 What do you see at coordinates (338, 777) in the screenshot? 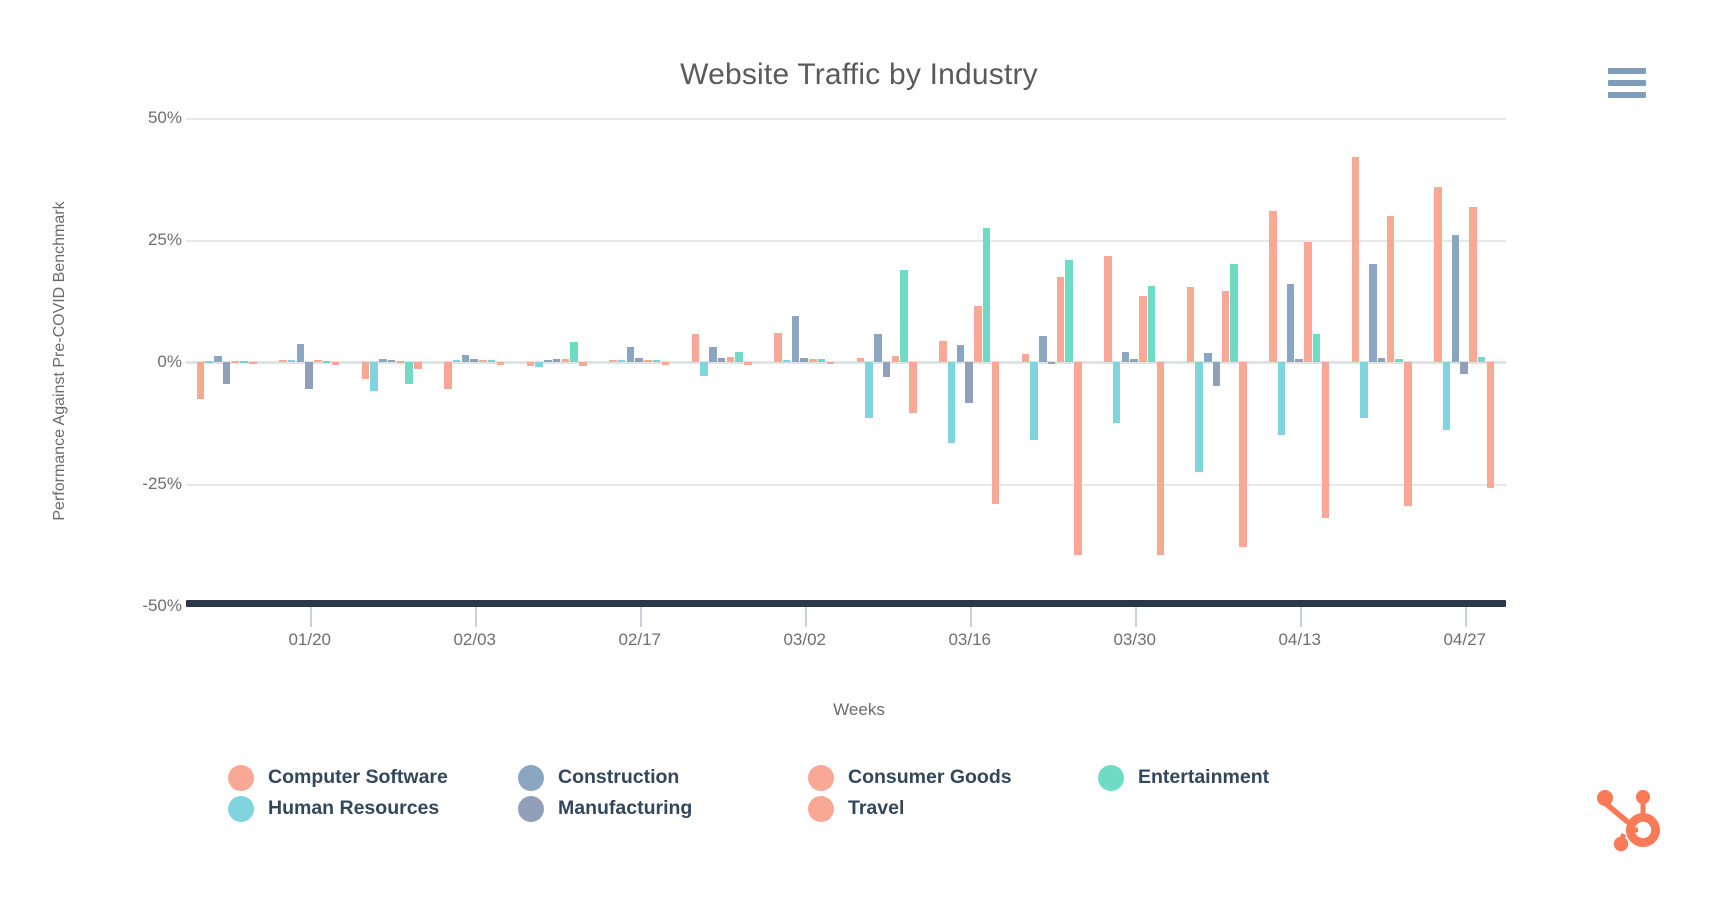
I see `legend-item: Computer Software` at bounding box center [338, 777].